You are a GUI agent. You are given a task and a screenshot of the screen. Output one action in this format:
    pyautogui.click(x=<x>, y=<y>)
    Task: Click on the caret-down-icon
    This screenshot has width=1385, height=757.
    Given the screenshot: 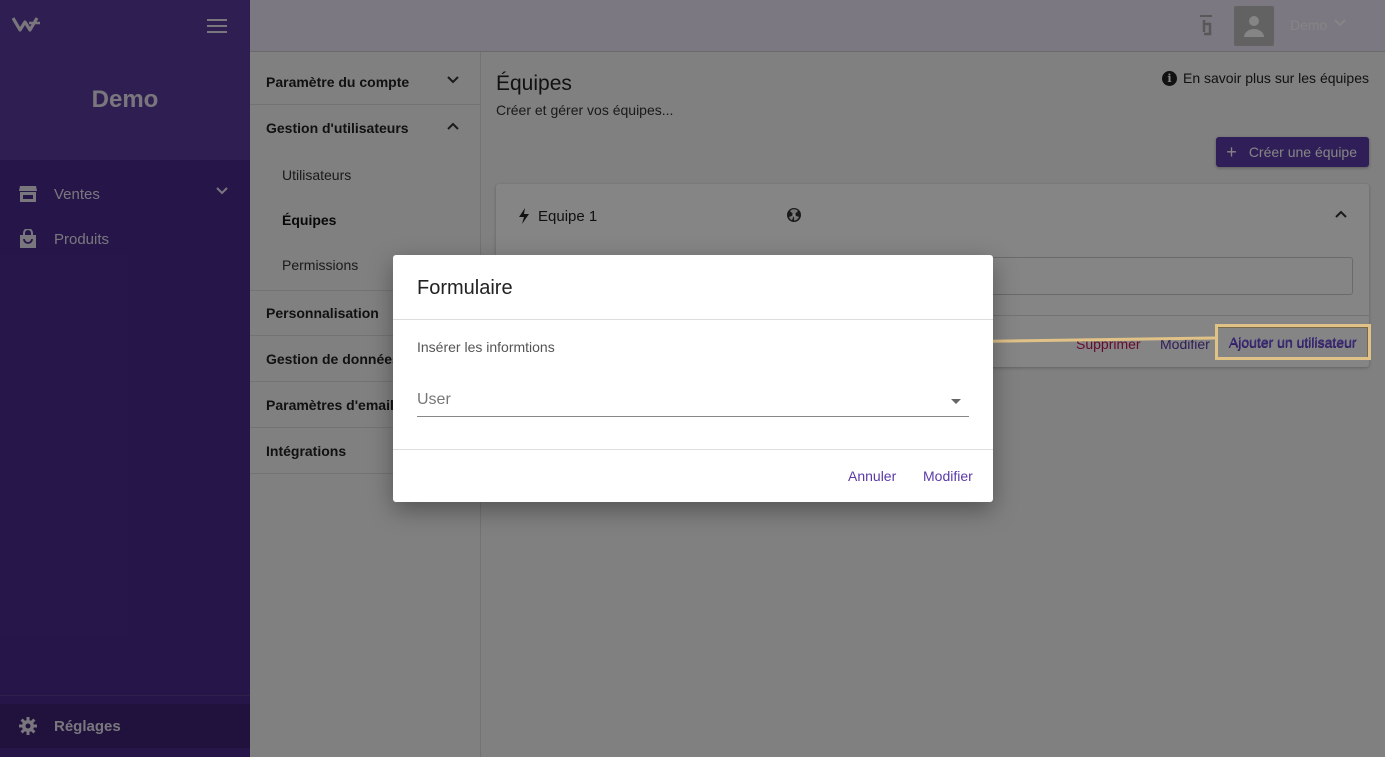 What is the action you would take?
    pyautogui.click(x=956, y=401)
    